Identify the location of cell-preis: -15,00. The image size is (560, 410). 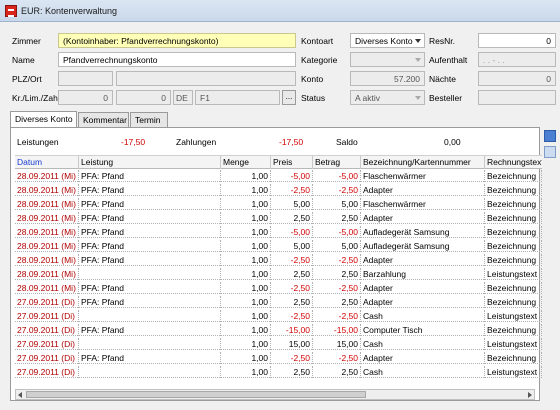
(292, 330).